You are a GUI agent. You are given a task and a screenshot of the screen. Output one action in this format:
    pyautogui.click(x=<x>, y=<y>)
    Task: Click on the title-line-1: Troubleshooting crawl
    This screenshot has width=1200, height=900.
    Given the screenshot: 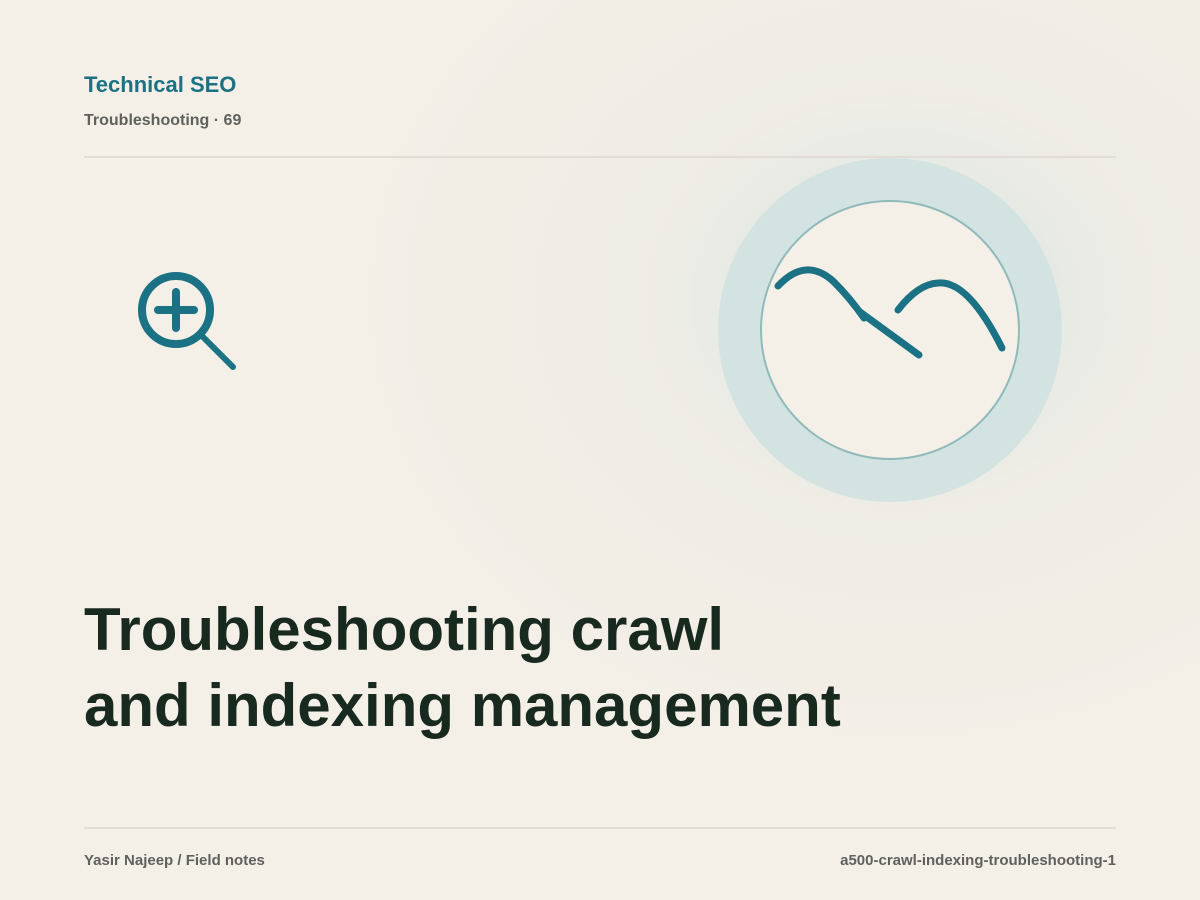 What is the action you would take?
    pyautogui.click(x=404, y=629)
    